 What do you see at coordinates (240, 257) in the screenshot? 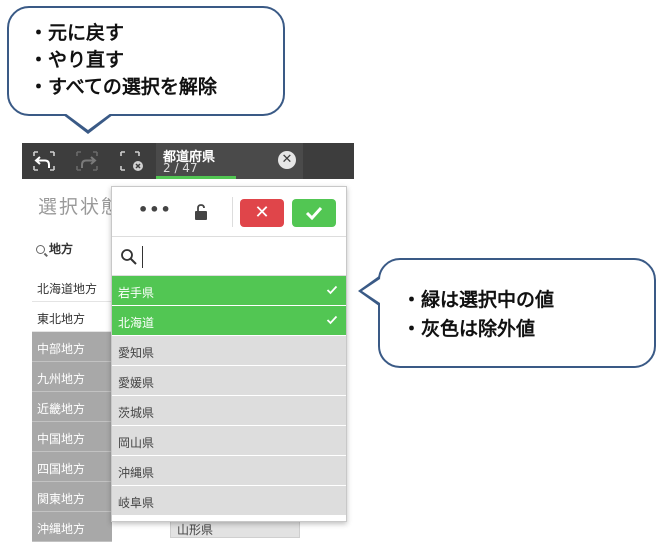
I see `search-input` at bounding box center [240, 257].